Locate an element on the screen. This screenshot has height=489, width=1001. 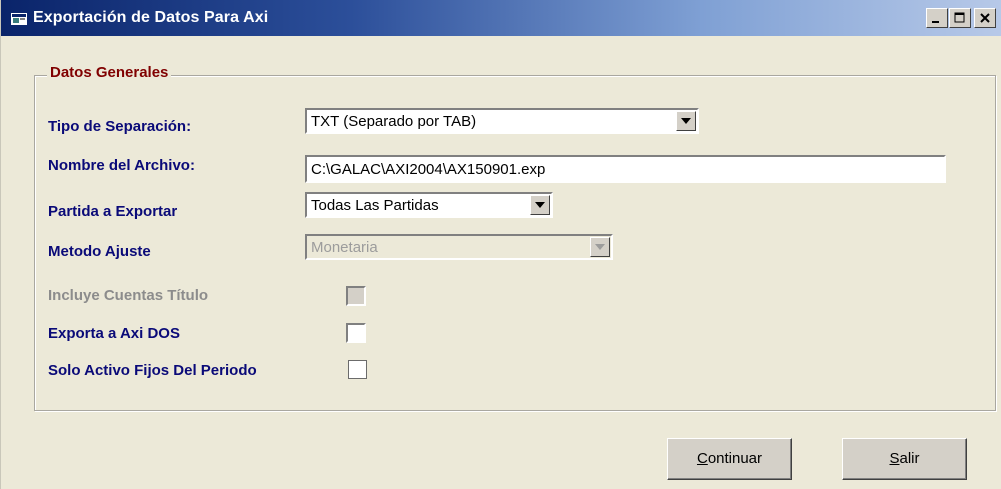
close-button is located at coordinates (985, 18).